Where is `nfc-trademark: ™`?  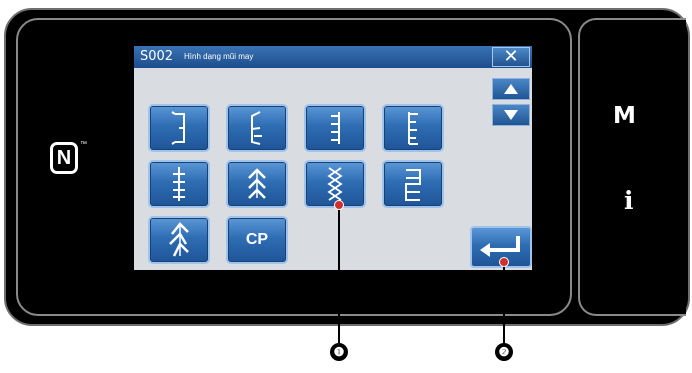
nfc-trademark: ™ is located at coordinates (83, 144).